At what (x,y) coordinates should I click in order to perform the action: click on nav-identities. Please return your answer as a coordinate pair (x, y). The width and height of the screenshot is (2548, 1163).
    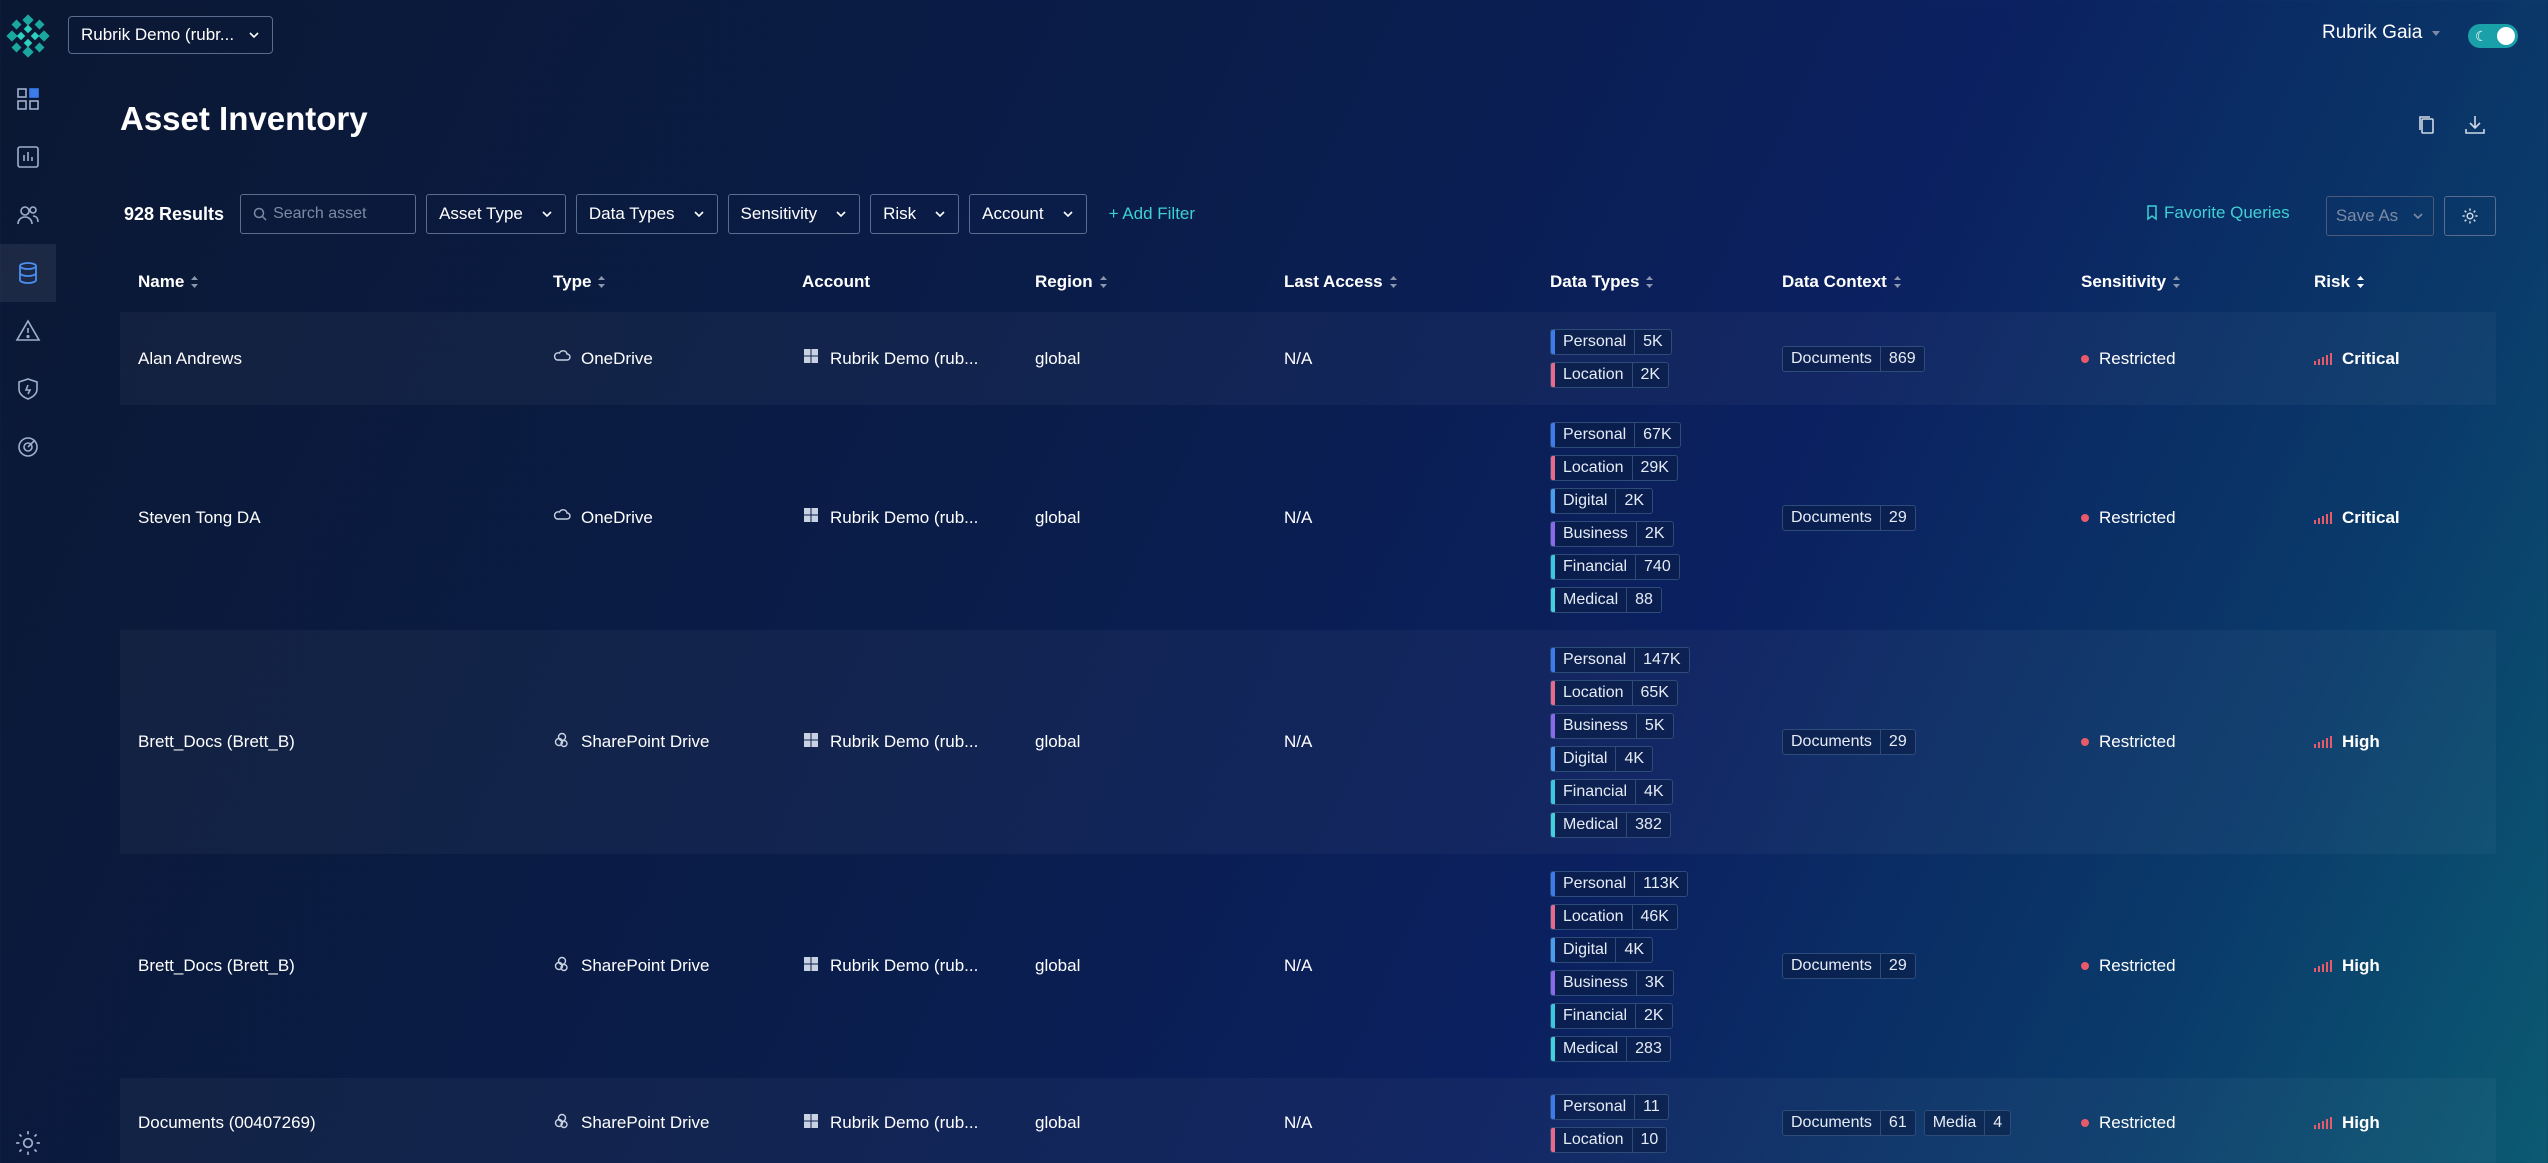
    Looking at the image, I should click on (28, 215).